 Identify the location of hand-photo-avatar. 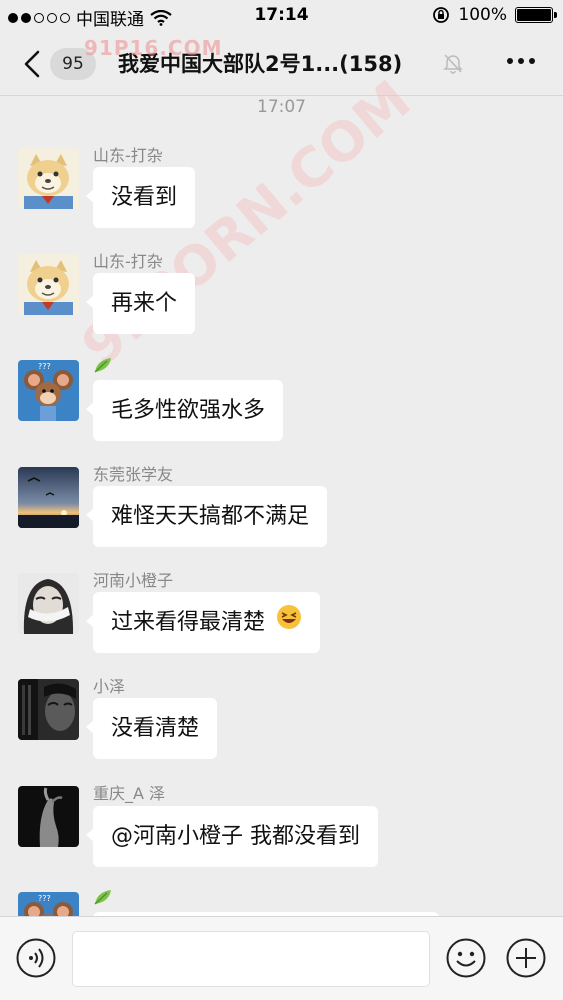
(48, 816).